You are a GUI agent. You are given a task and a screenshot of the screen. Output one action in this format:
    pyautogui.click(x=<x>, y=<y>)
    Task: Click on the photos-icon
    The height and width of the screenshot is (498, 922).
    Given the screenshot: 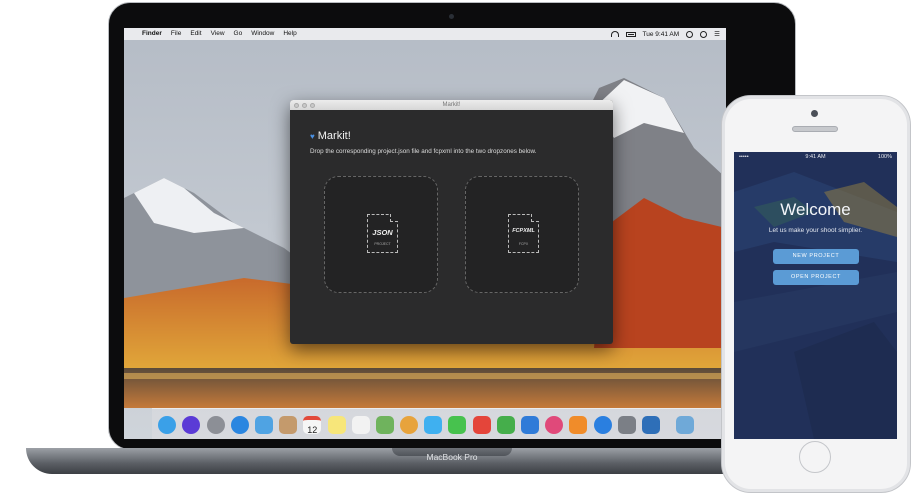 What is the action you would take?
    pyautogui.click(x=409, y=424)
    